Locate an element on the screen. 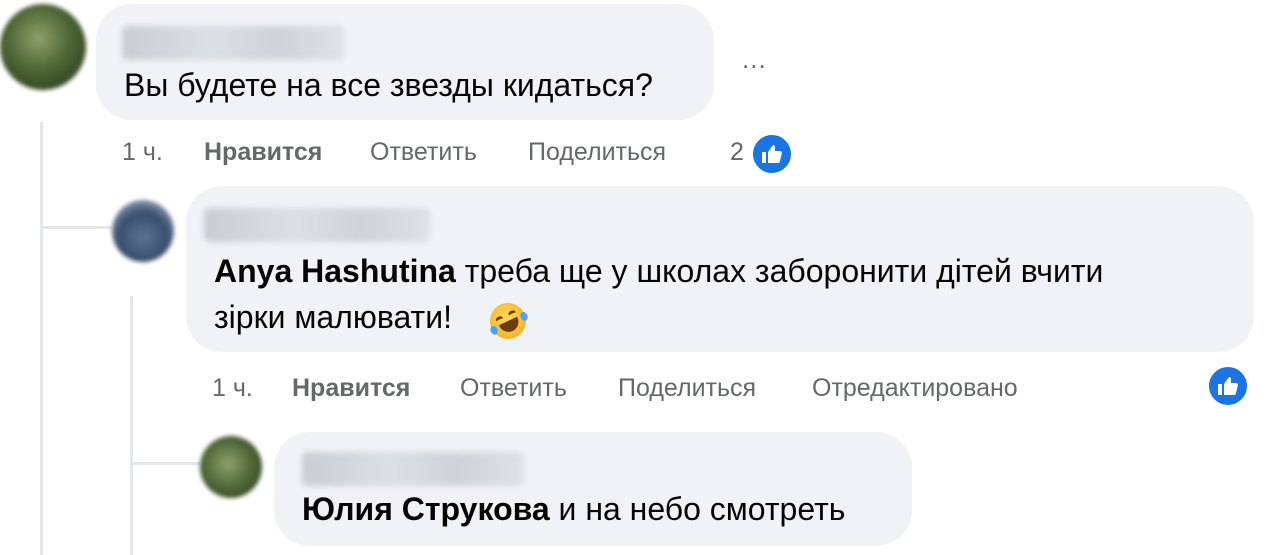 Image resolution: width=1280 pixels, height=555 pixels. mention-link: Юлия Струкова is located at coordinates (426, 509).